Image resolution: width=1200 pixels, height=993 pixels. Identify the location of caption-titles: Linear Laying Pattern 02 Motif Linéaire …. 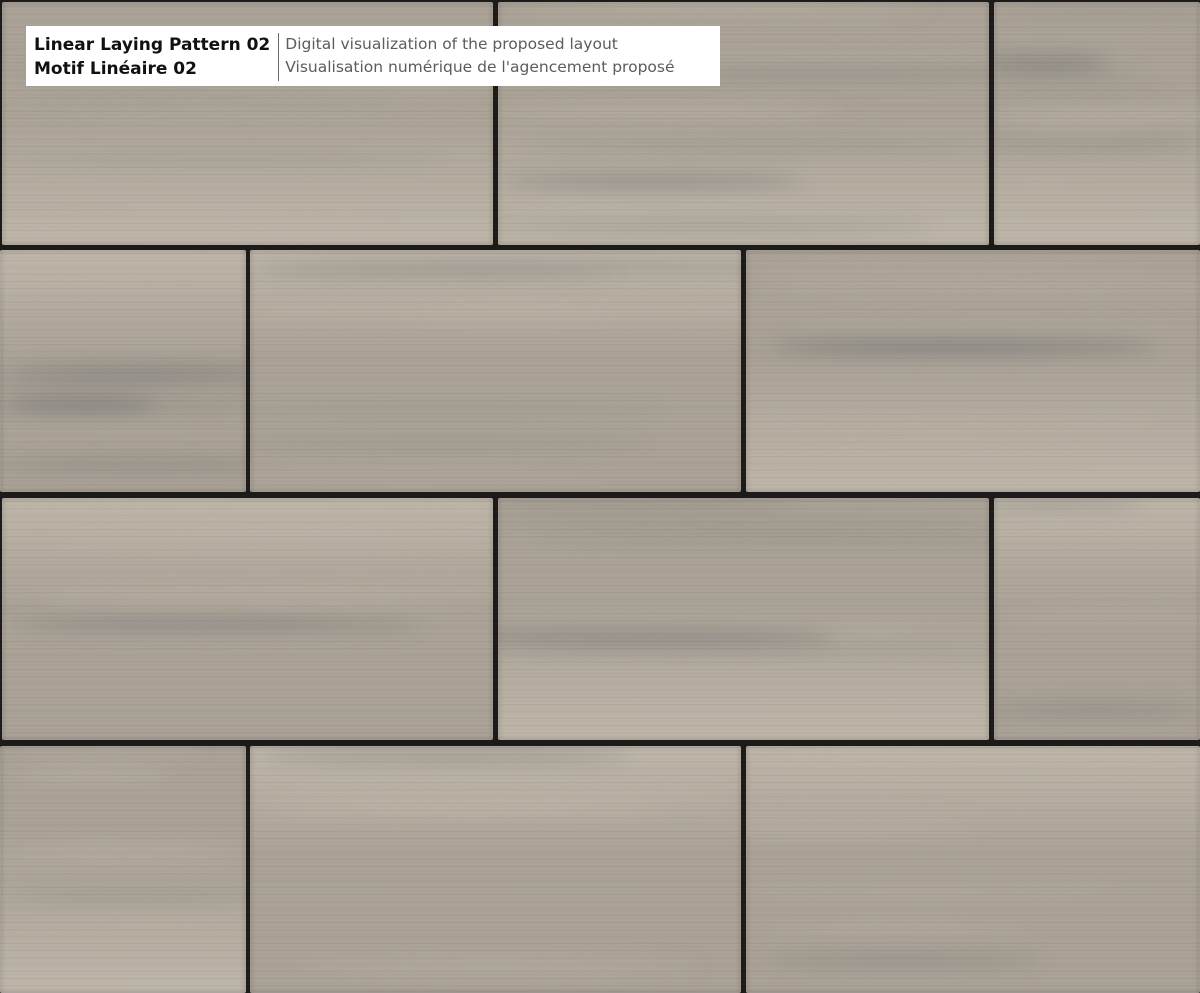
(157, 57).